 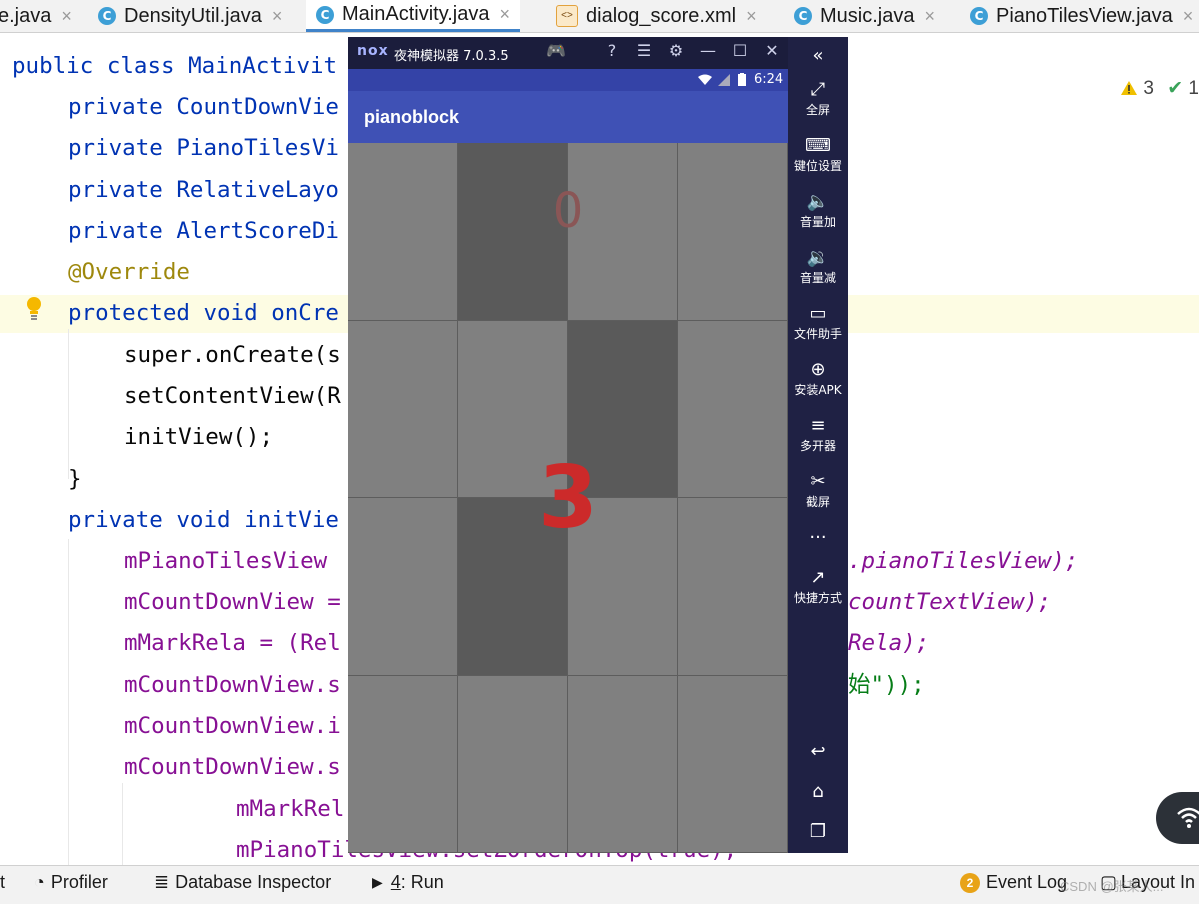 I want to click on keymap-button: ⌨ 键位设置, so click(x=818, y=154).